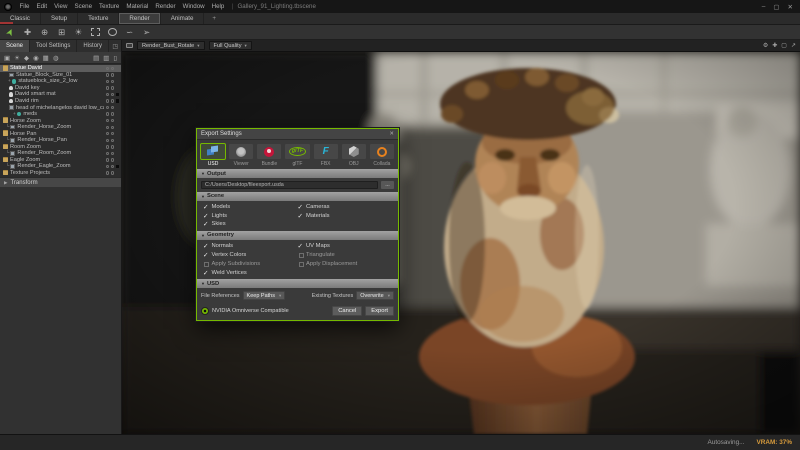 The image size is (800, 450). I want to click on scale-tool-icon: ⊞, so click(61, 32).